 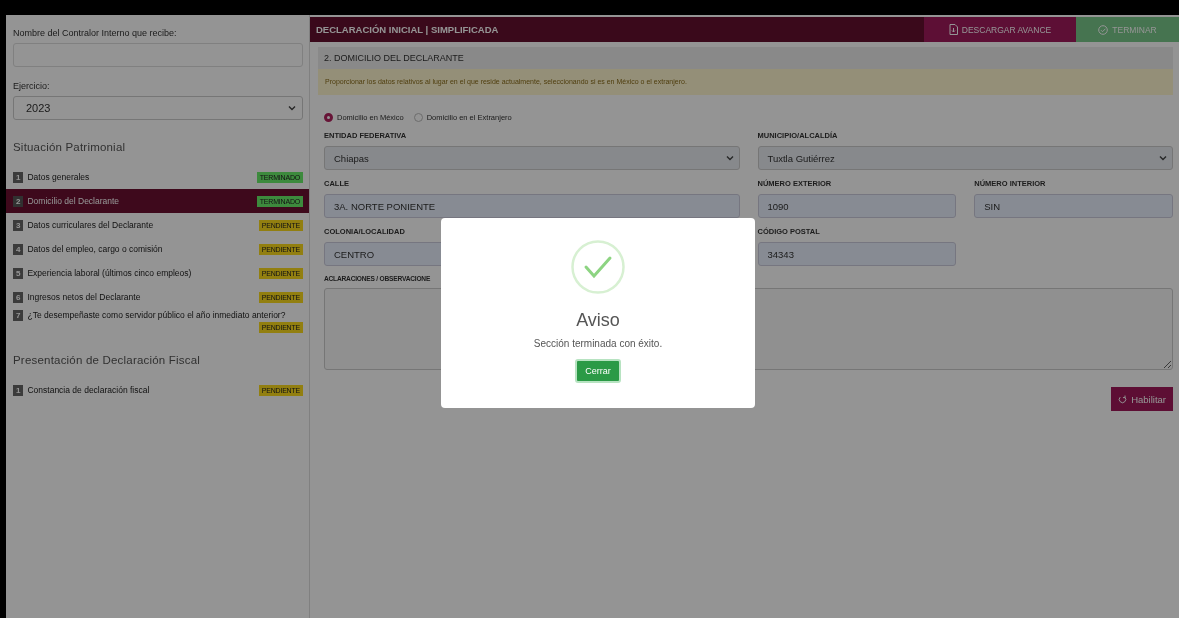 What do you see at coordinates (95, 33) in the screenshot?
I see `field-label: Nombre del Contralor Interno que recibe:` at bounding box center [95, 33].